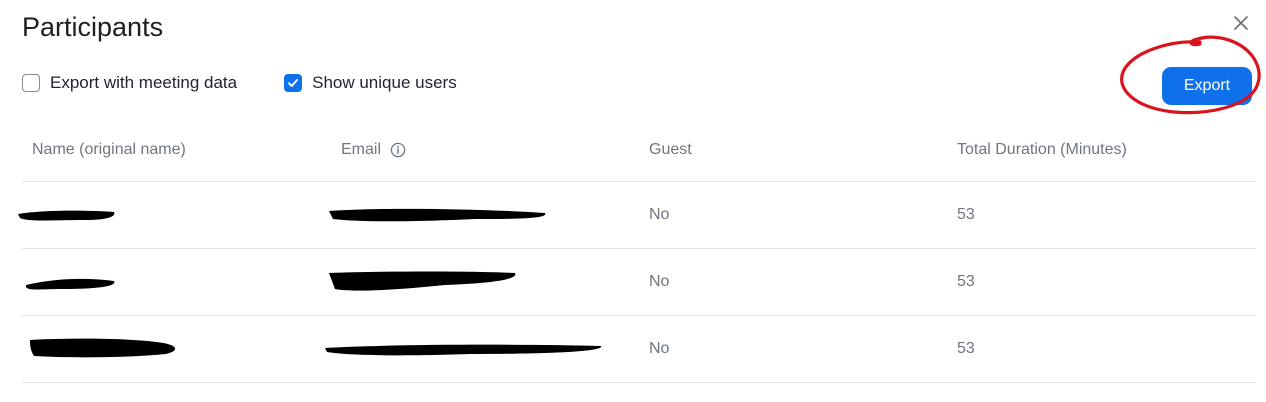 Image resolution: width=1266 pixels, height=402 pixels. What do you see at coordinates (144, 82) in the screenshot?
I see `export-with-meeting-data-label: Export with meeting data` at bounding box center [144, 82].